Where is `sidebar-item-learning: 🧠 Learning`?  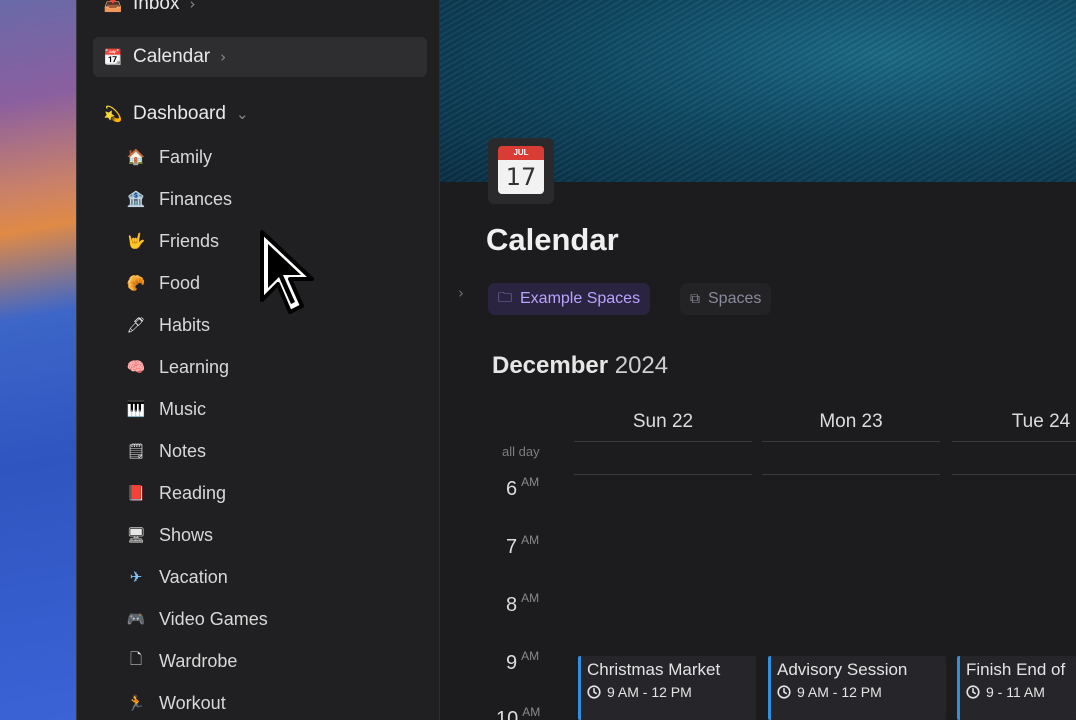 sidebar-item-learning: 🧠 Learning is located at coordinates (275, 367).